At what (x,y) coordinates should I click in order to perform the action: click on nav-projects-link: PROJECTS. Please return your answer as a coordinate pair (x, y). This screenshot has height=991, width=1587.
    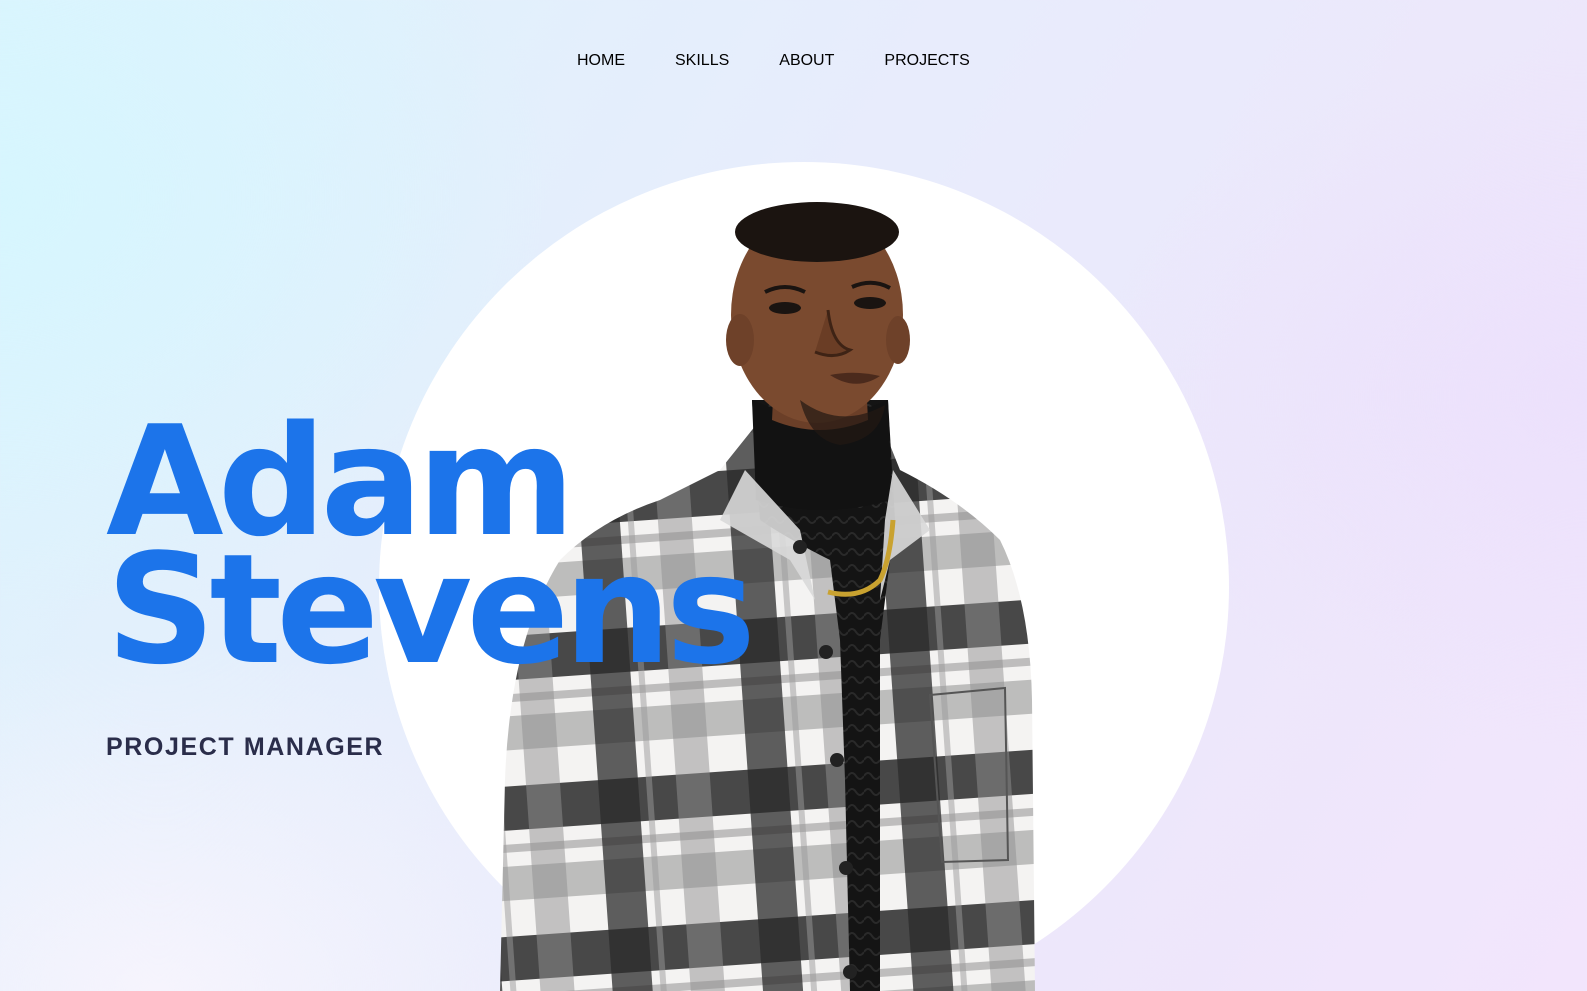
    Looking at the image, I should click on (926, 61).